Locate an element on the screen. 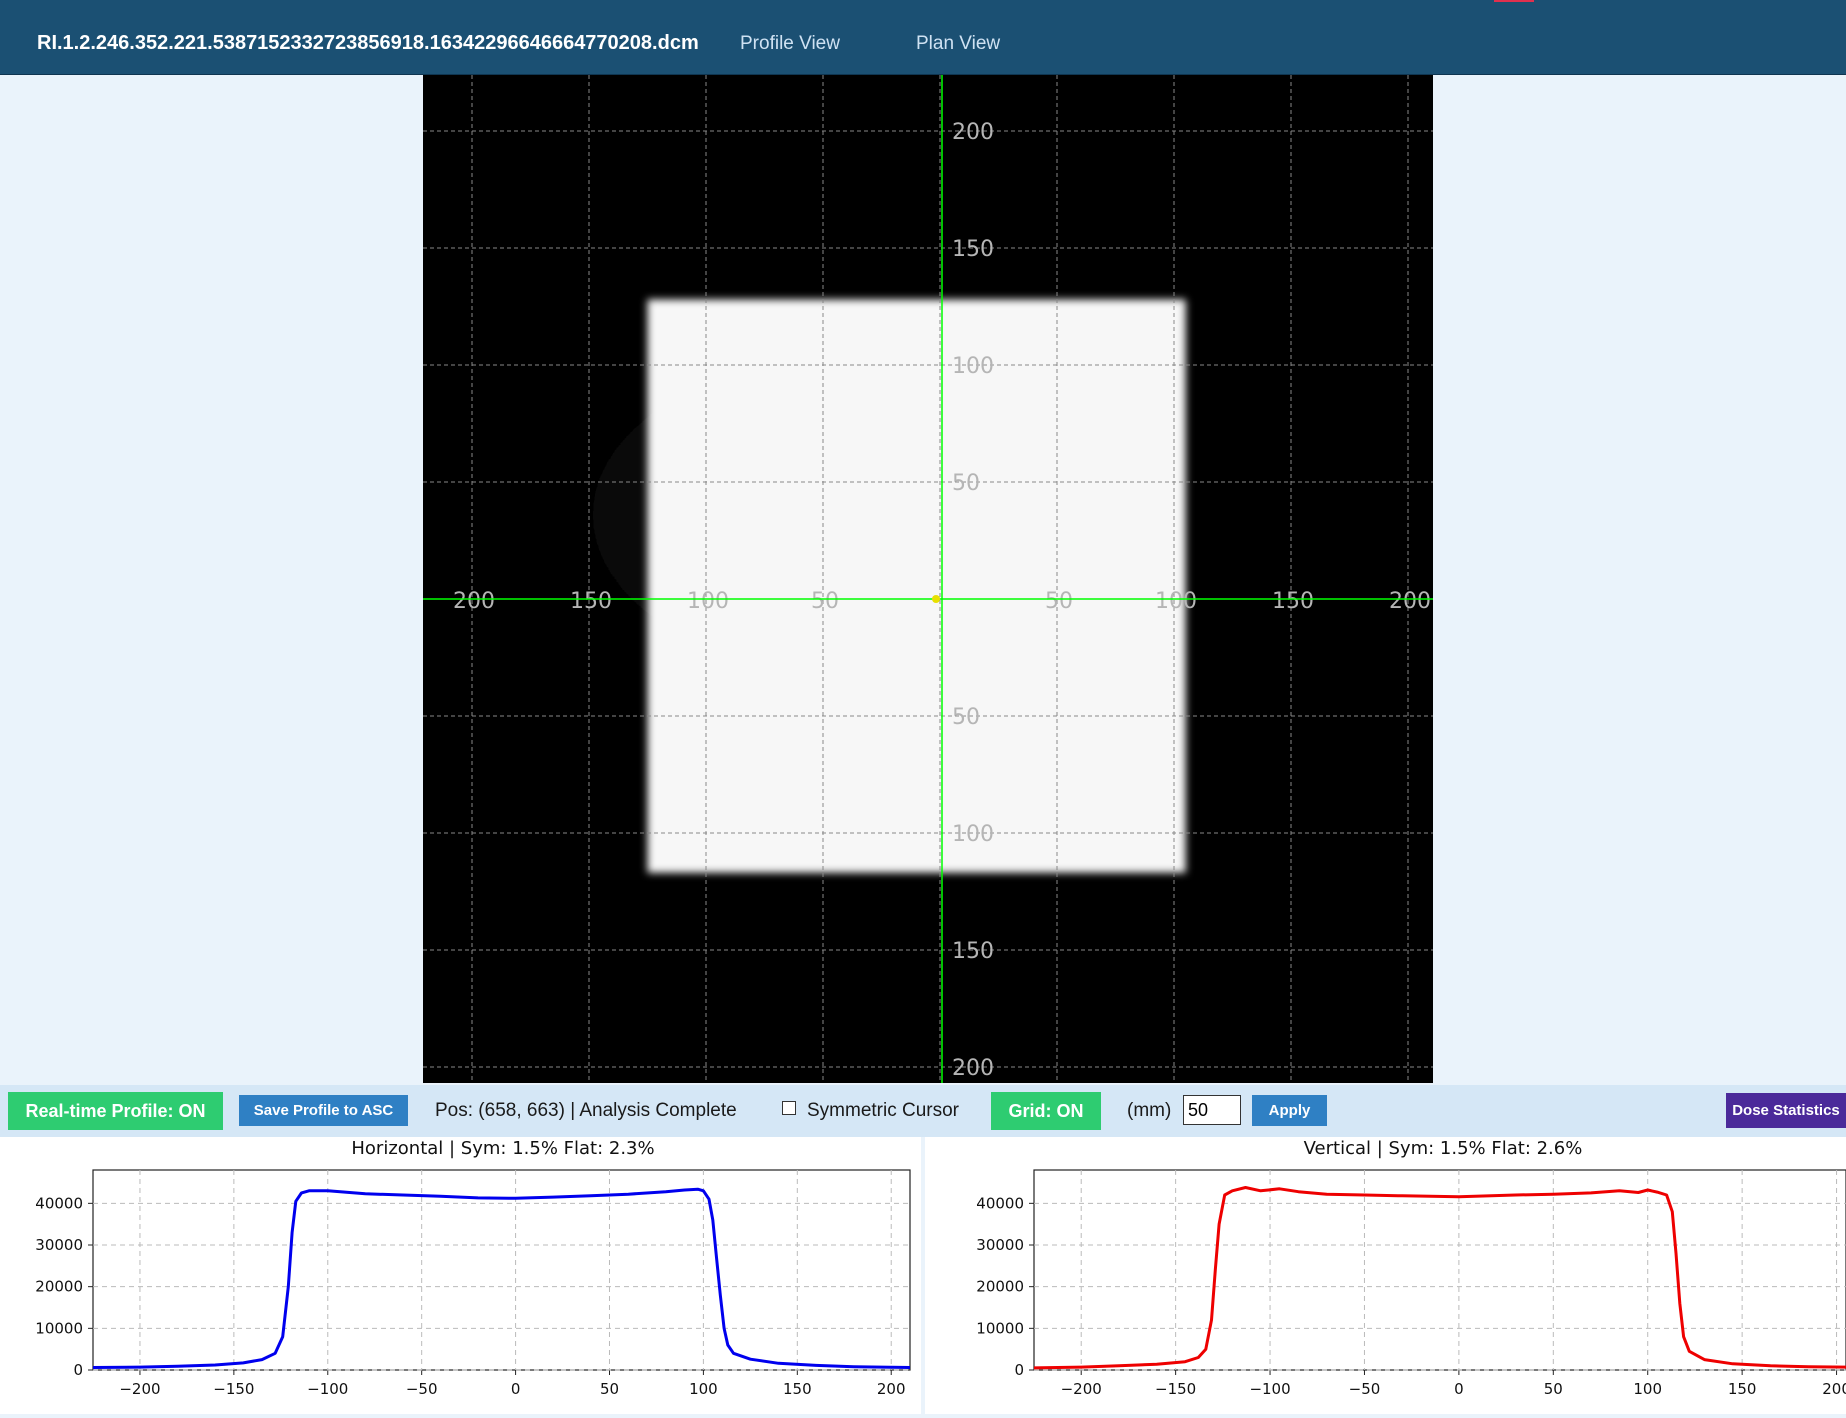 The height and width of the screenshot is (1418, 1846). realtime-profile-toggle: Real-time Profile: ON is located at coordinates (115, 1111).